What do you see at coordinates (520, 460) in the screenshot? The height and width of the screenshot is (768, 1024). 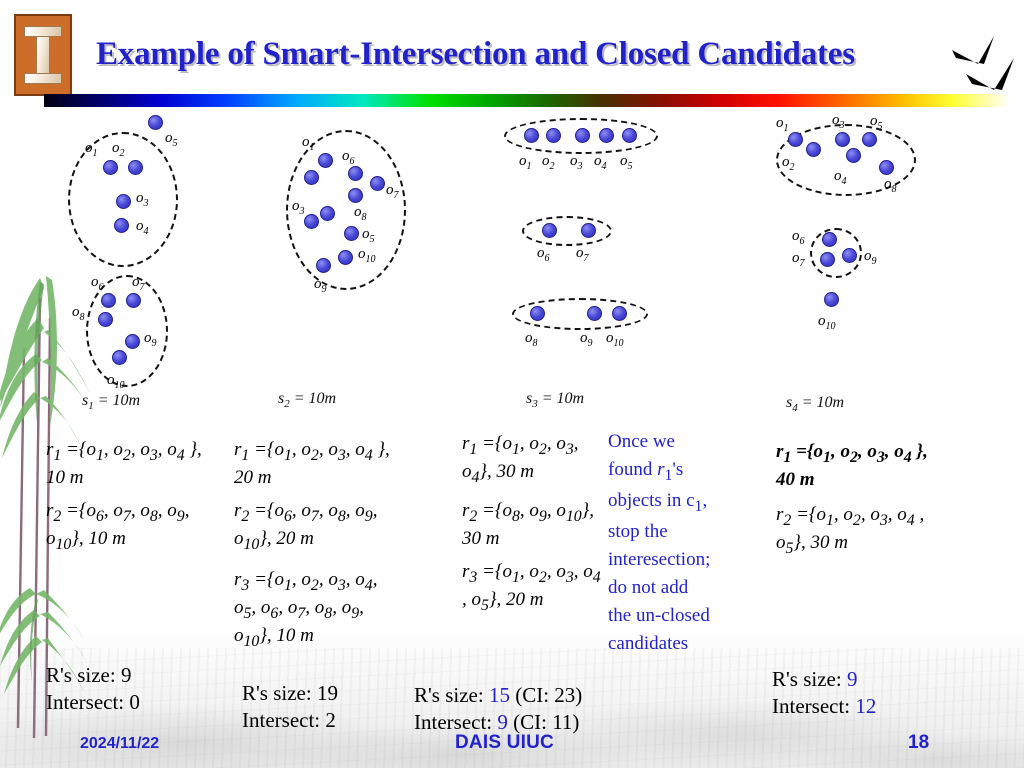 I see `rule-line: r1 ={o1, o2, o3, o4}, 30 m` at bounding box center [520, 460].